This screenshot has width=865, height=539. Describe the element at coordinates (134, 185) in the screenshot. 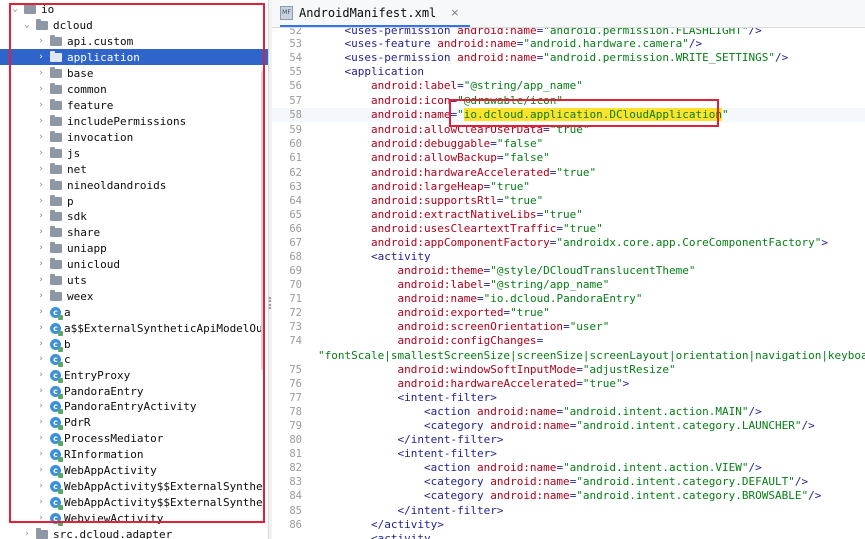

I see `tree-item-package: › nineoldandroids` at that location.